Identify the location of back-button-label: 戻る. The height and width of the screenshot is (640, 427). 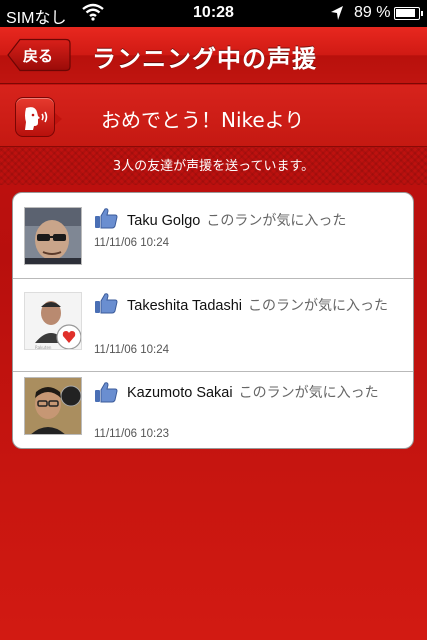
(38, 56).